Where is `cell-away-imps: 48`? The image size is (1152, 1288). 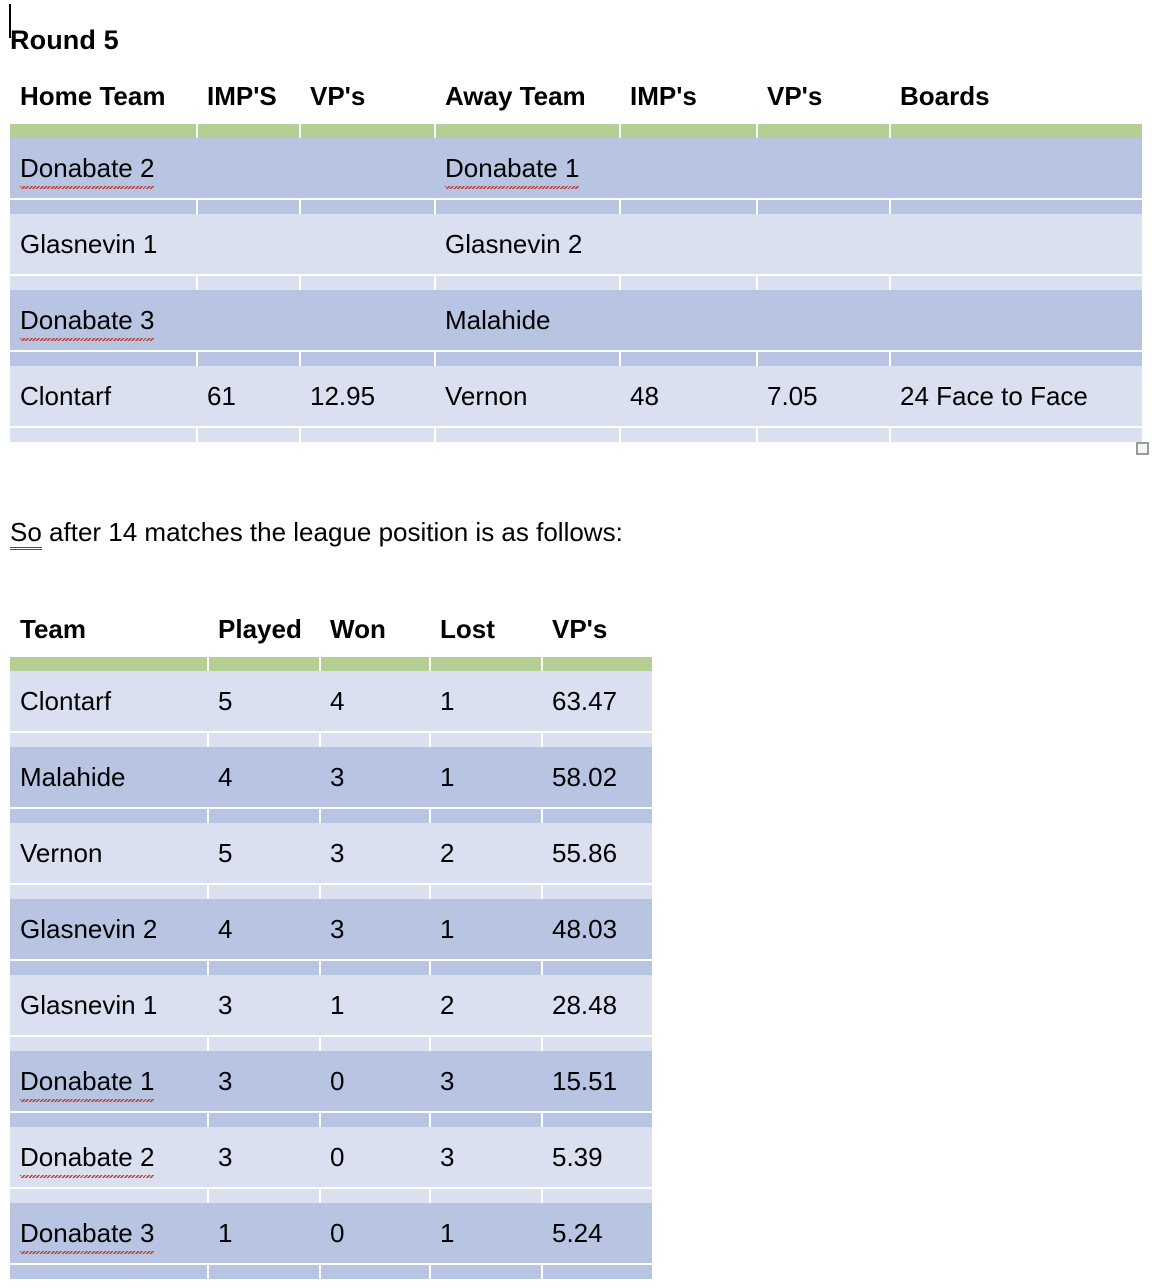 cell-away-imps: 48 is located at coordinates (688, 396).